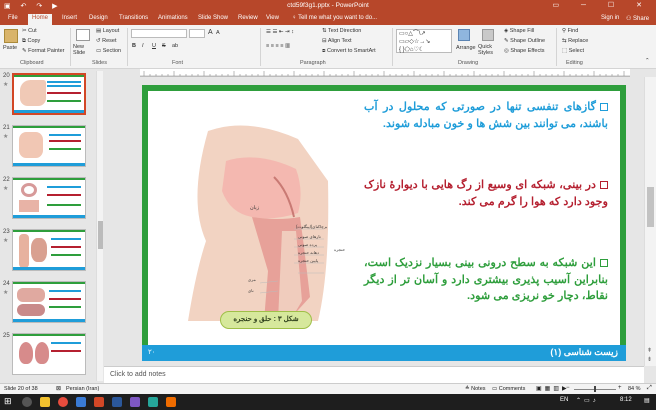 The width and height of the screenshot is (656, 410). What do you see at coordinates (650, 221) in the screenshot?
I see `slide-scrollbar: ⇞ ⇟` at bounding box center [650, 221].